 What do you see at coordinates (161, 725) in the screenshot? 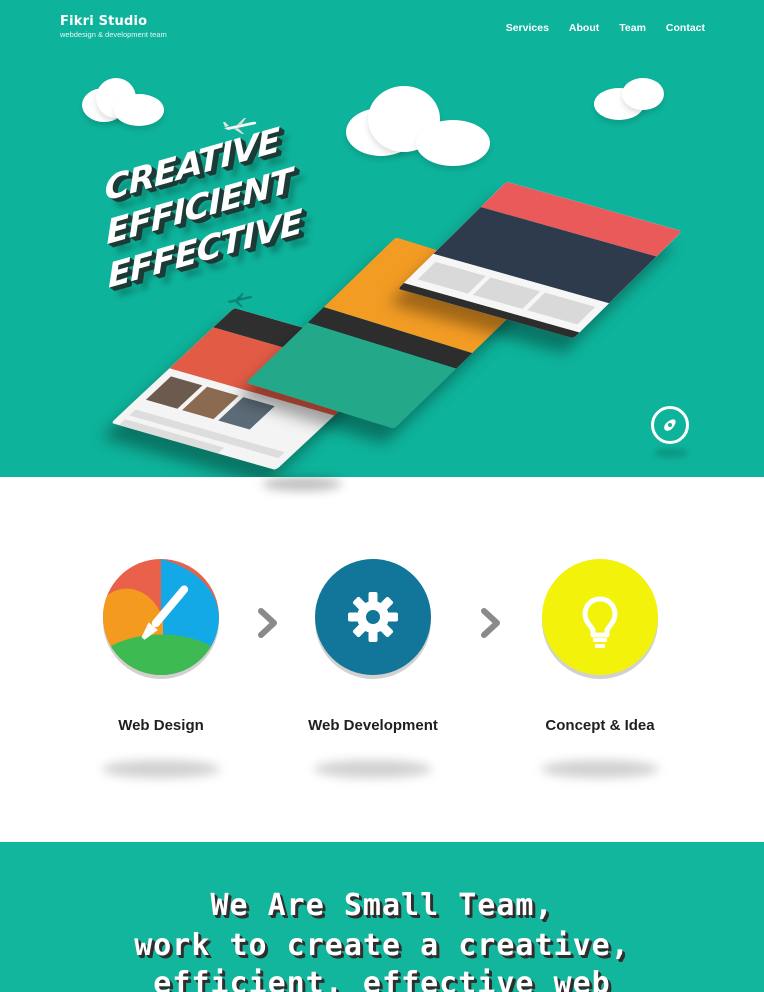
I see `service-label: Web Design` at bounding box center [161, 725].